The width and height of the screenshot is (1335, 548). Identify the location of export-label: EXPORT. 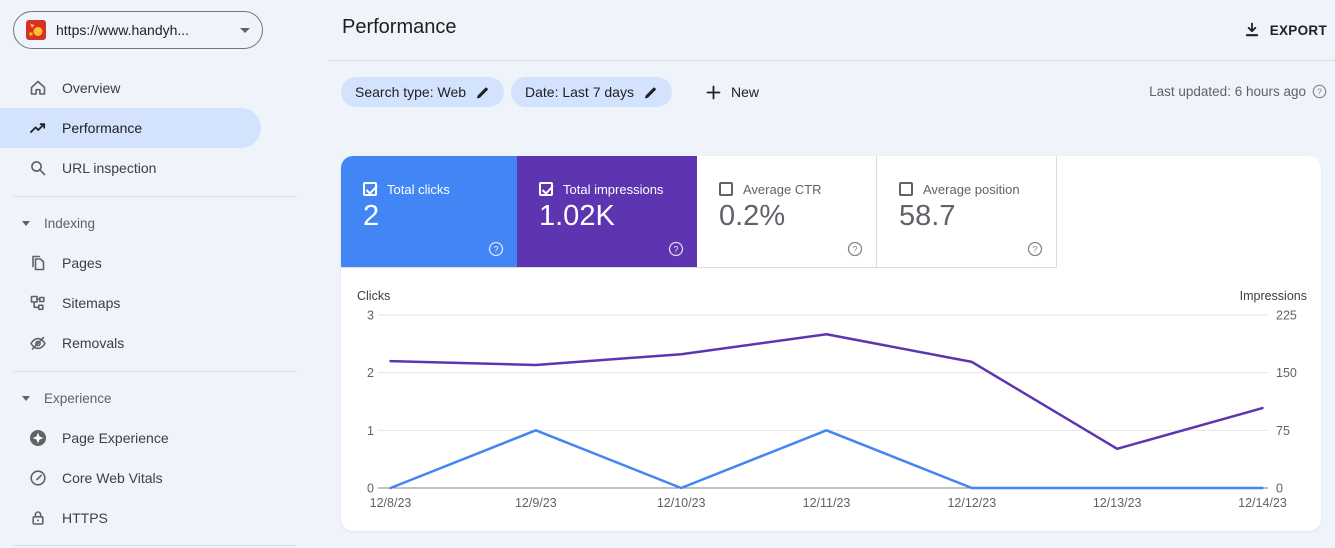
(1298, 30).